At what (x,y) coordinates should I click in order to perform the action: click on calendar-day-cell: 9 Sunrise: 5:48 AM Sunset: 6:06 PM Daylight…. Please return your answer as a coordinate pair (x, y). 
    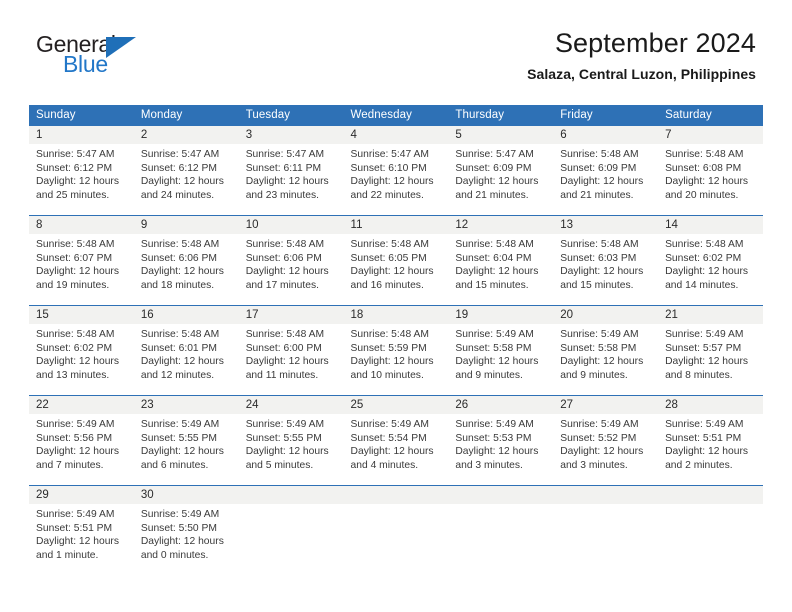
    Looking at the image, I should click on (186, 260).